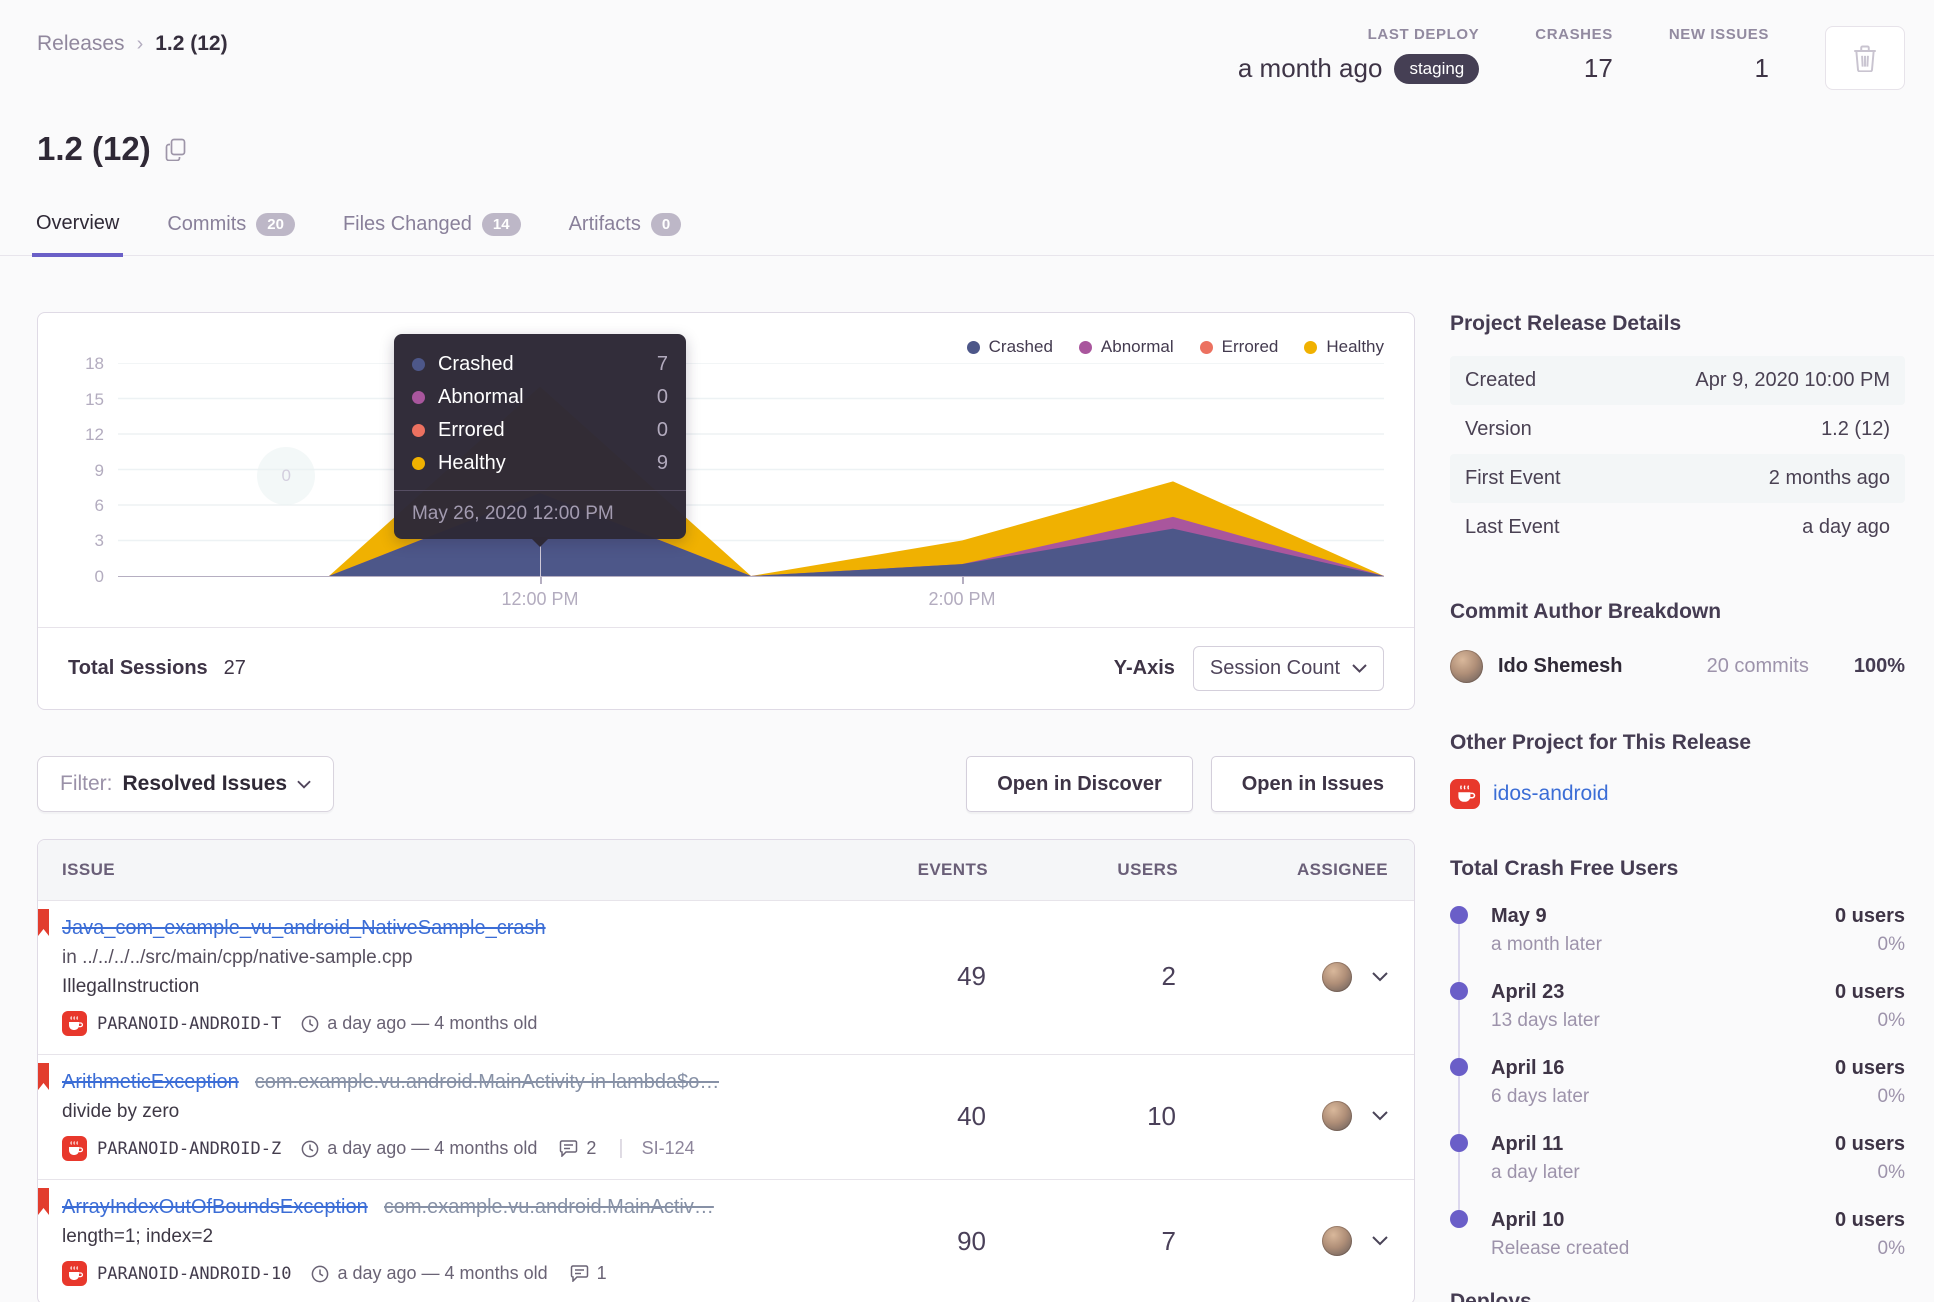 This screenshot has height=1302, width=1934. What do you see at coordinates (668, 1148) in the screenshot?
I see `issue-ticket: SI-124` at bounding box center [668, 1148].